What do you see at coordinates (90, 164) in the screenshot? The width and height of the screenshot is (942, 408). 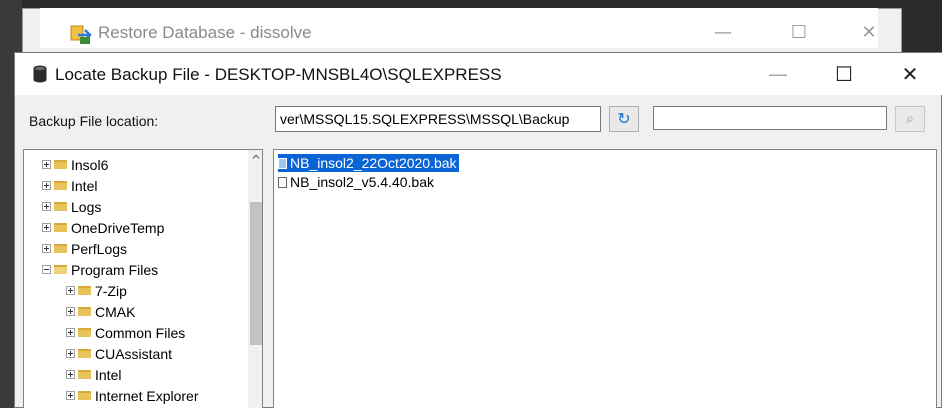 I see `tree-item-label: Insol6` at bounding box center [90, 164].